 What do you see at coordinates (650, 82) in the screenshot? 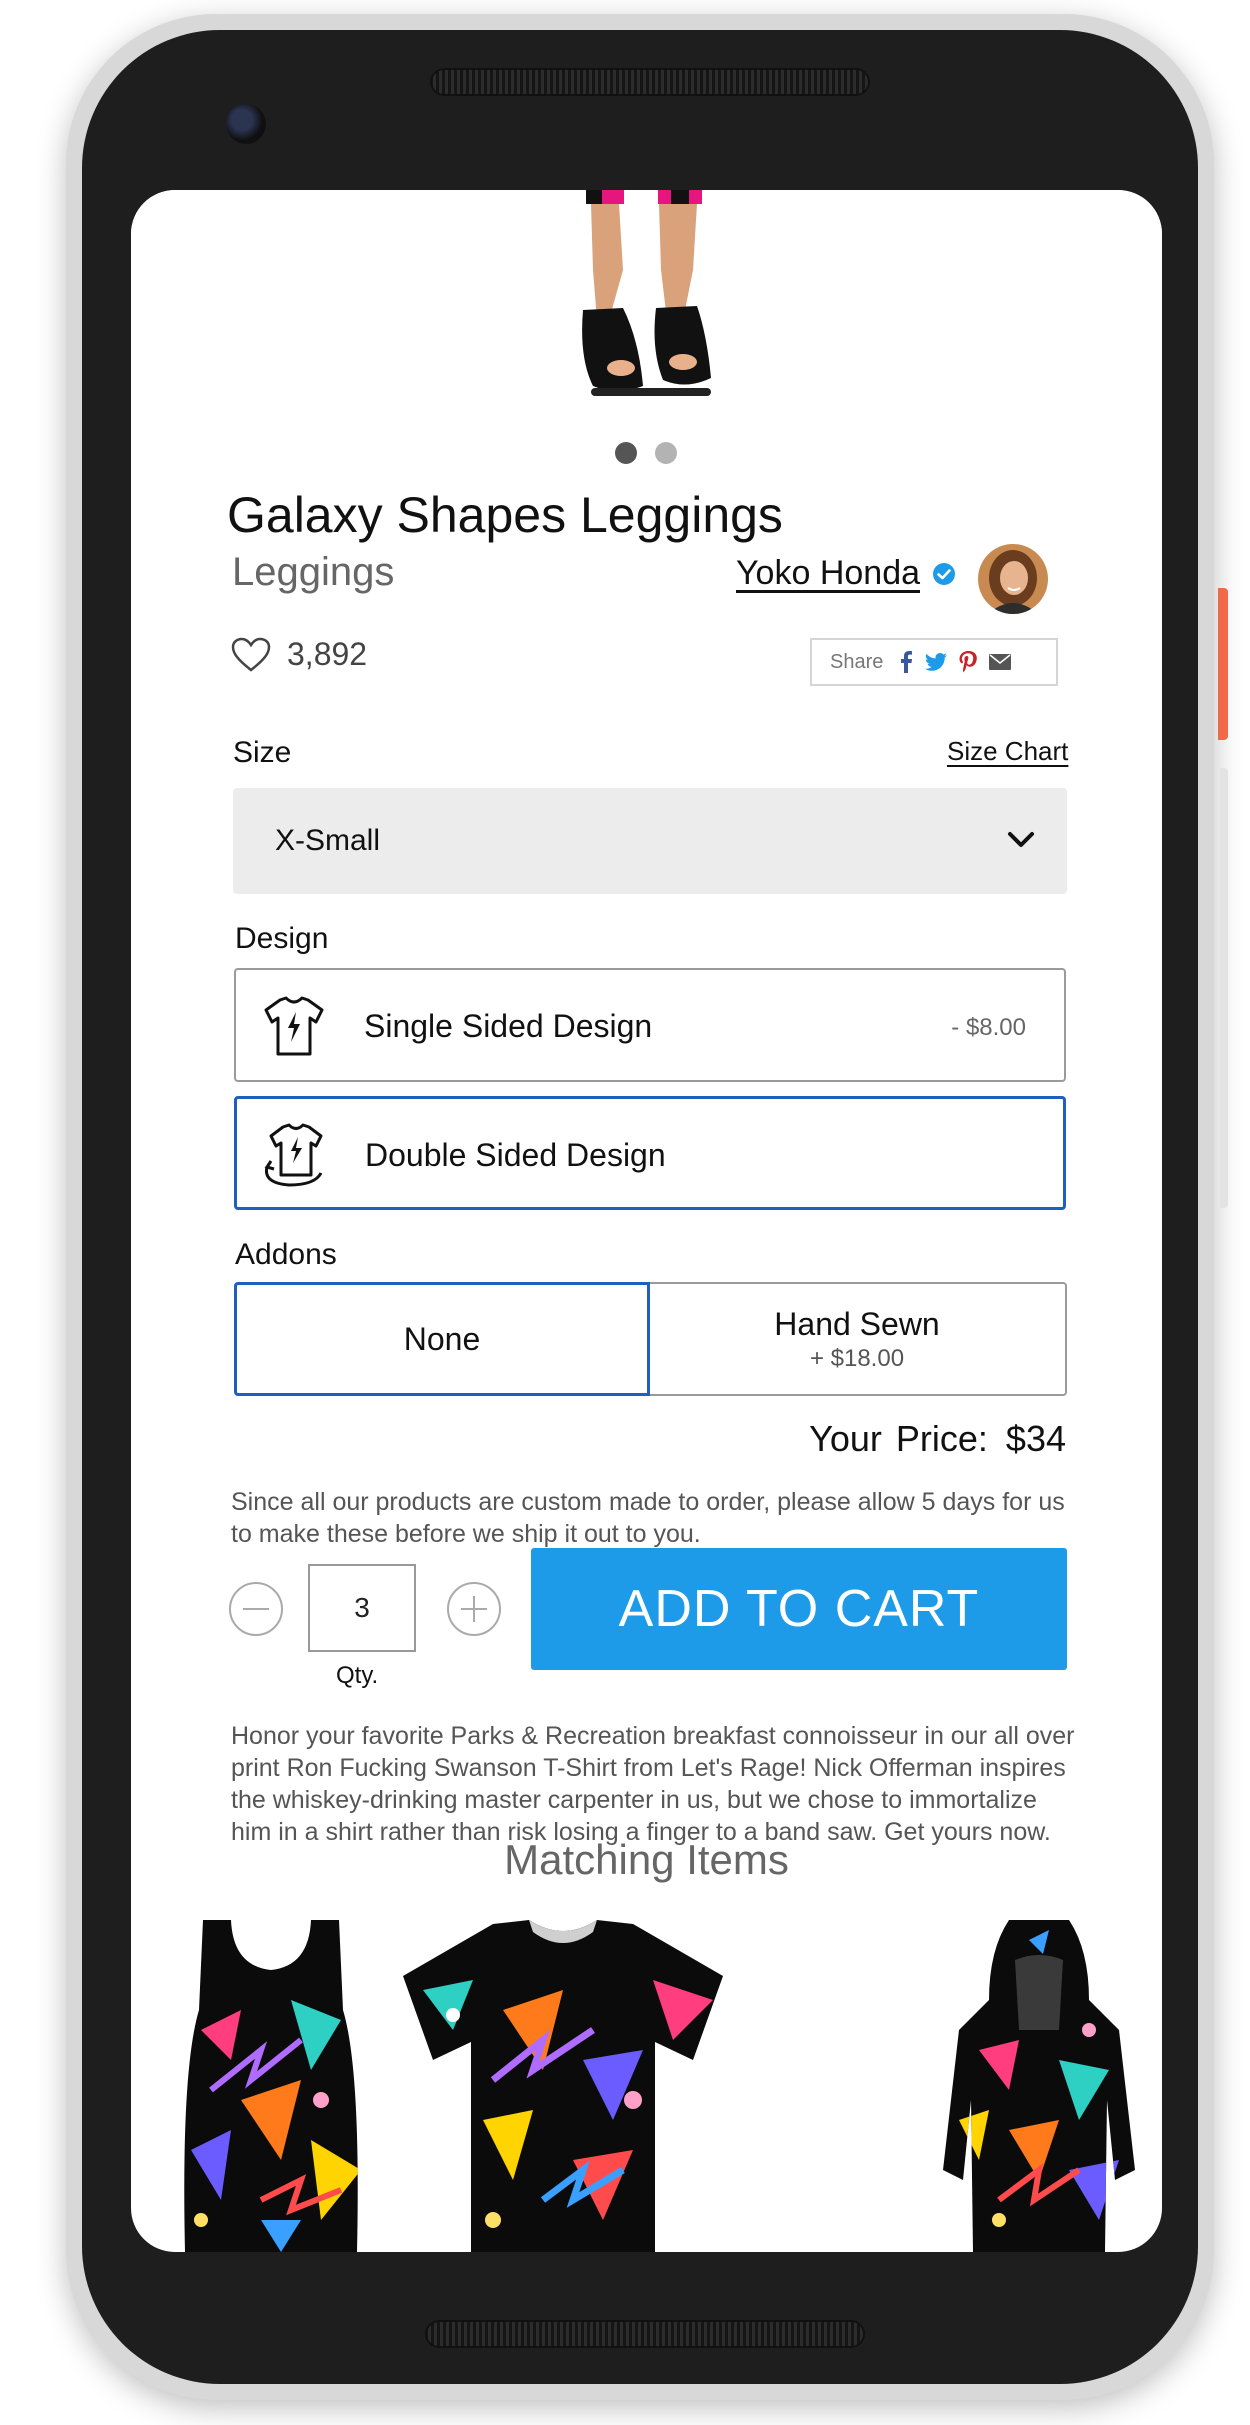
I see `top-speaker-grille` at bounding box center [650, 82].